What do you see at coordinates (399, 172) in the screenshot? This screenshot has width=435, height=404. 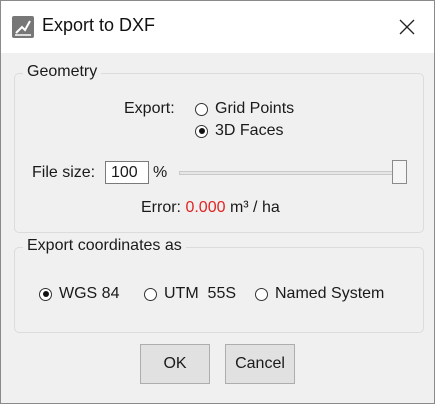 I see `file-size-slider-thumb` at bounding box center [399, 172].